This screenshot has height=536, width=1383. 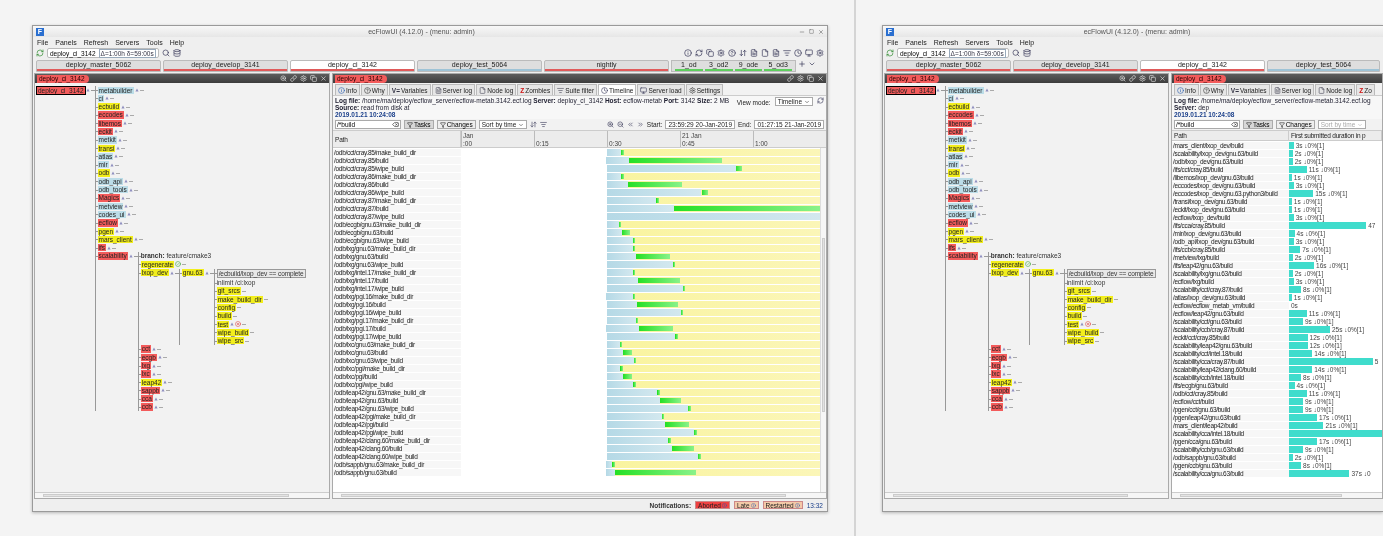 What do you see at coordinates (620, 124) in the screenshot?
I see `zoom-out-icon` at bounding box center [620, 124].